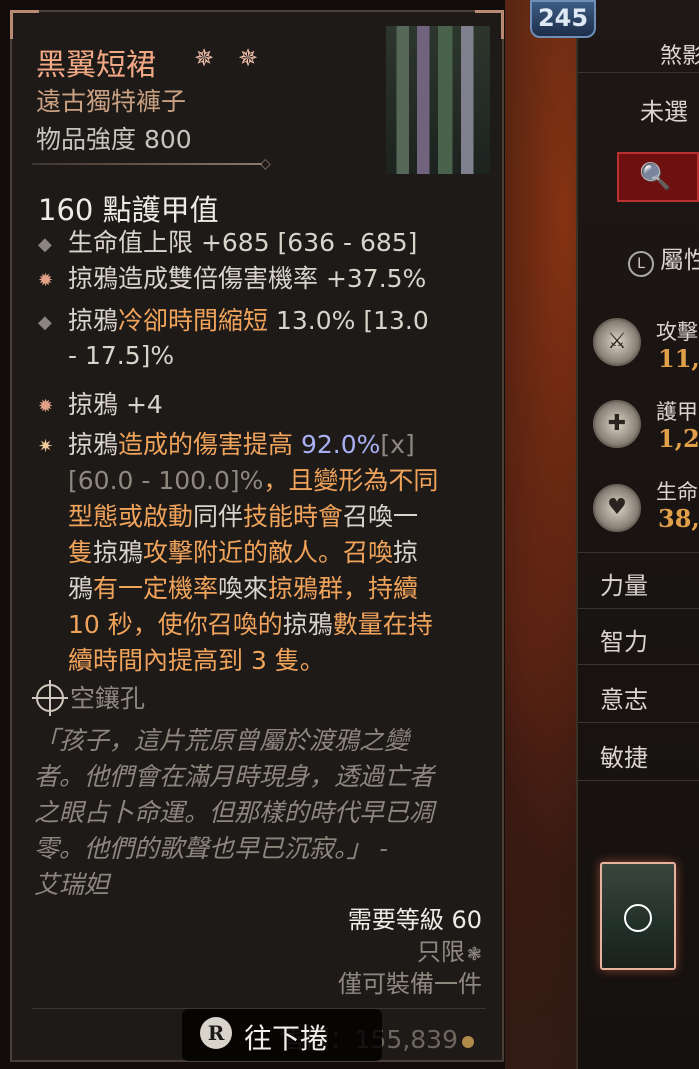 The width and height of the screenshot is (699, 1069). Describe the element at coordinates (247, 278) in the screenshot. I see `affix-double-damage: 掠鴉造成雙倍傷害機率 +37.5%` at that location.